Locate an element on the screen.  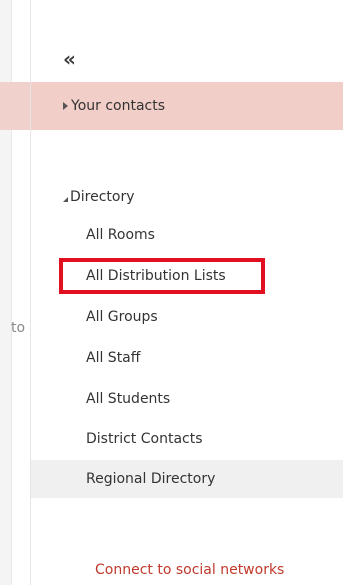
directory-item-label: All Staff is located at coordinates (113, 358).